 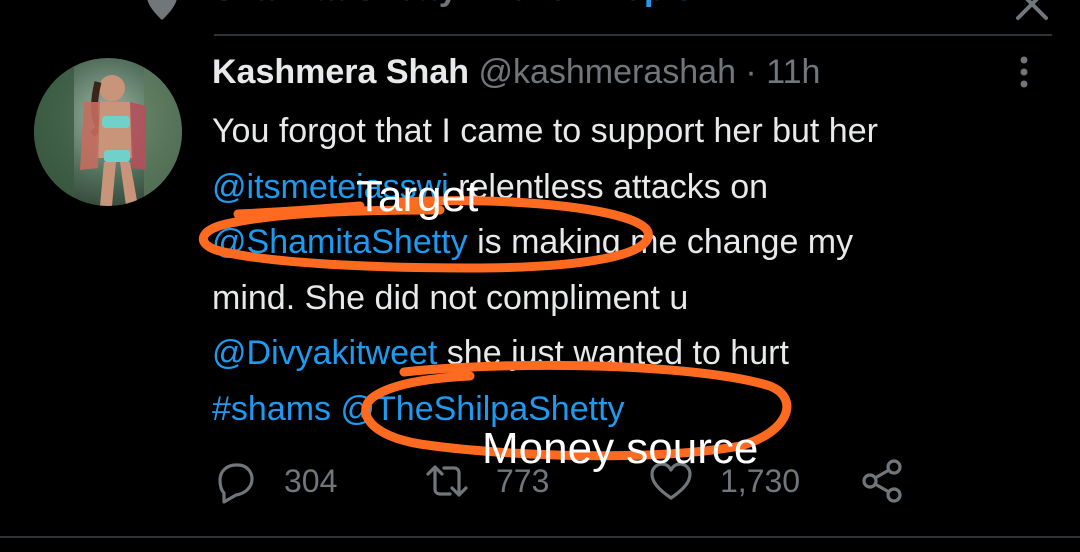 What do you see at coordinates (793, 72) in the screenshot?
I see `tweet-time: 11h` at bounding box center [793, 72].